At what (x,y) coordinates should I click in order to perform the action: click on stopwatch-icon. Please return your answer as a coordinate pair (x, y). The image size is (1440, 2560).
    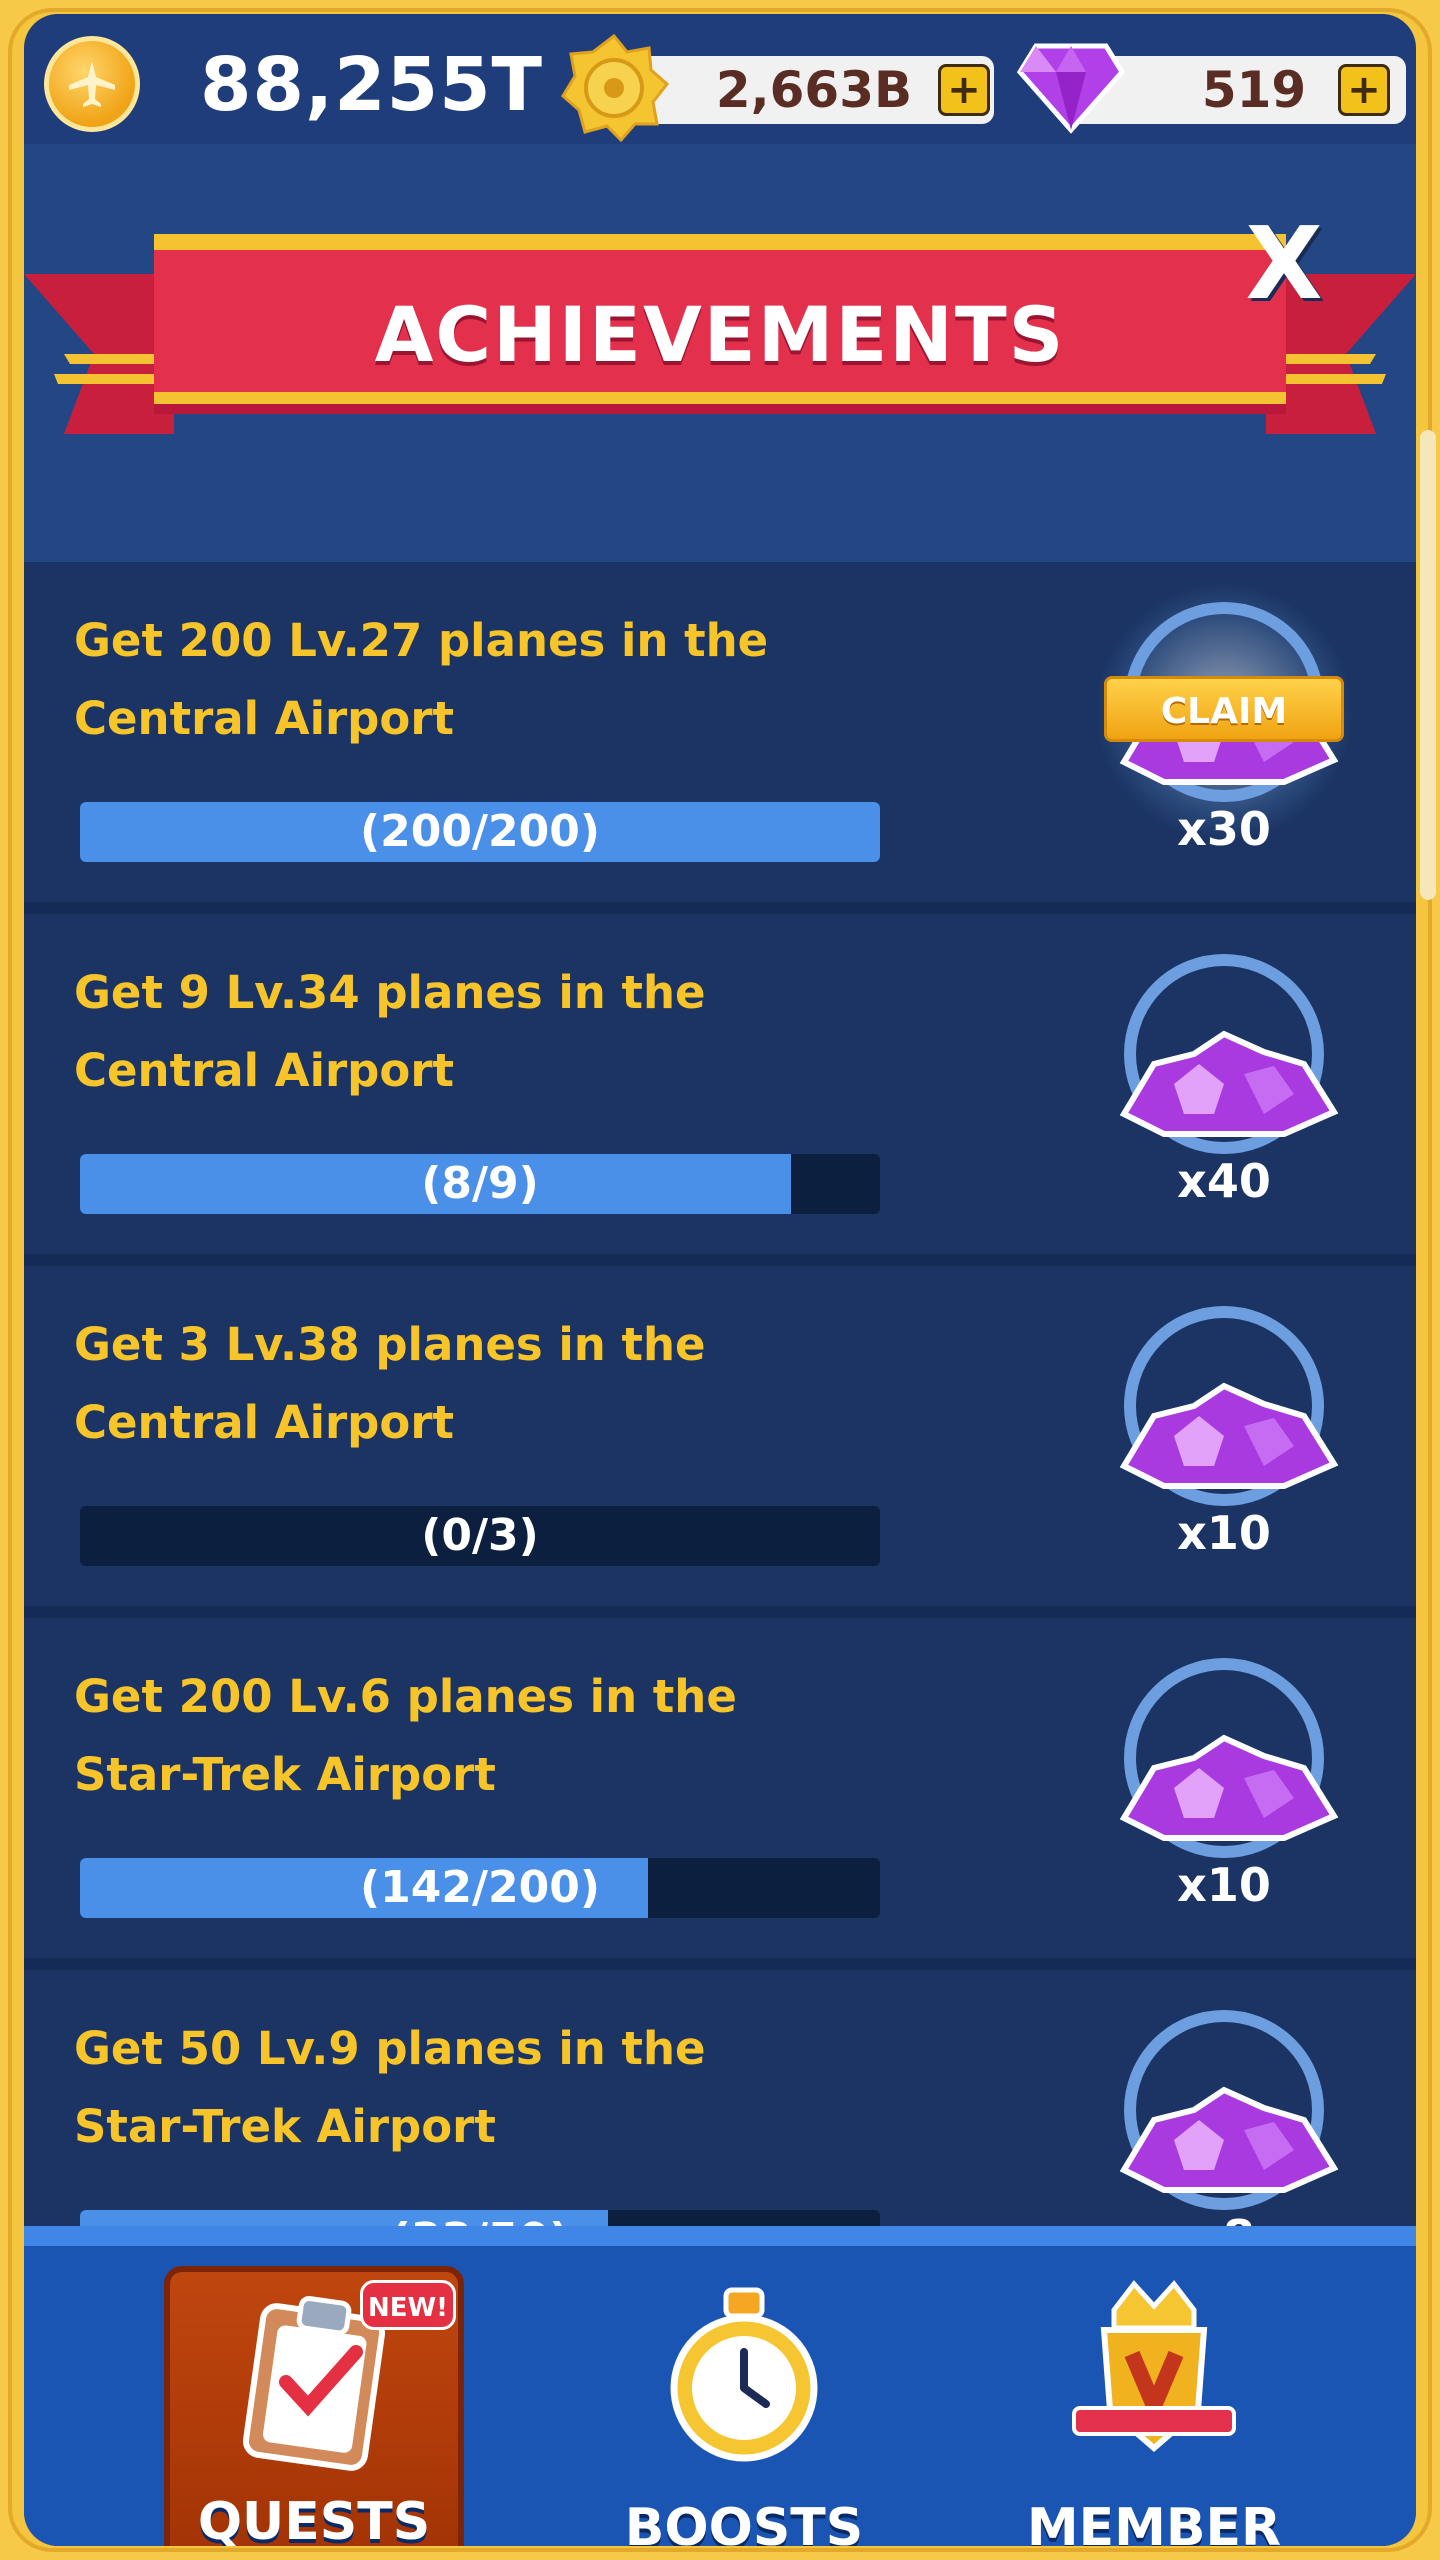
    Looking at the image, I should click on (744, 2374).